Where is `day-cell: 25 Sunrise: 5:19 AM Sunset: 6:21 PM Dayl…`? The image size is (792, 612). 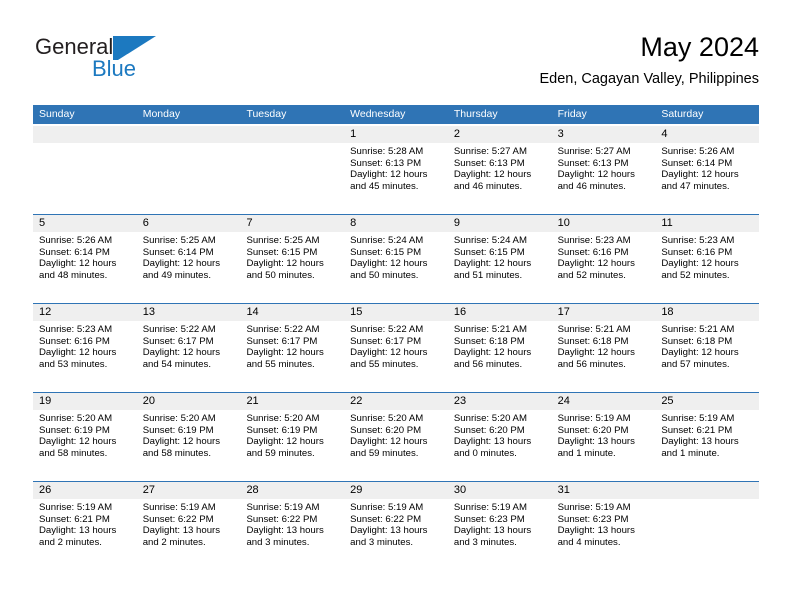
day-cell: 25 Sunrise: 5:19 AM Sunset: 6:21 PM Dayl… is located at coordinates (707, 437).